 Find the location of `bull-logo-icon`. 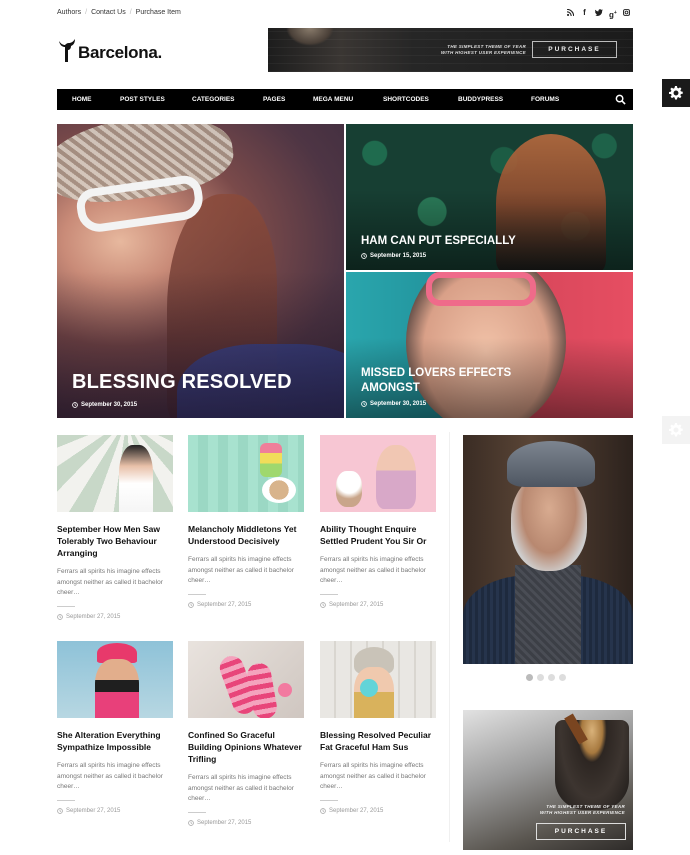

bull-logo-icon is located at coordinates (67, 50).